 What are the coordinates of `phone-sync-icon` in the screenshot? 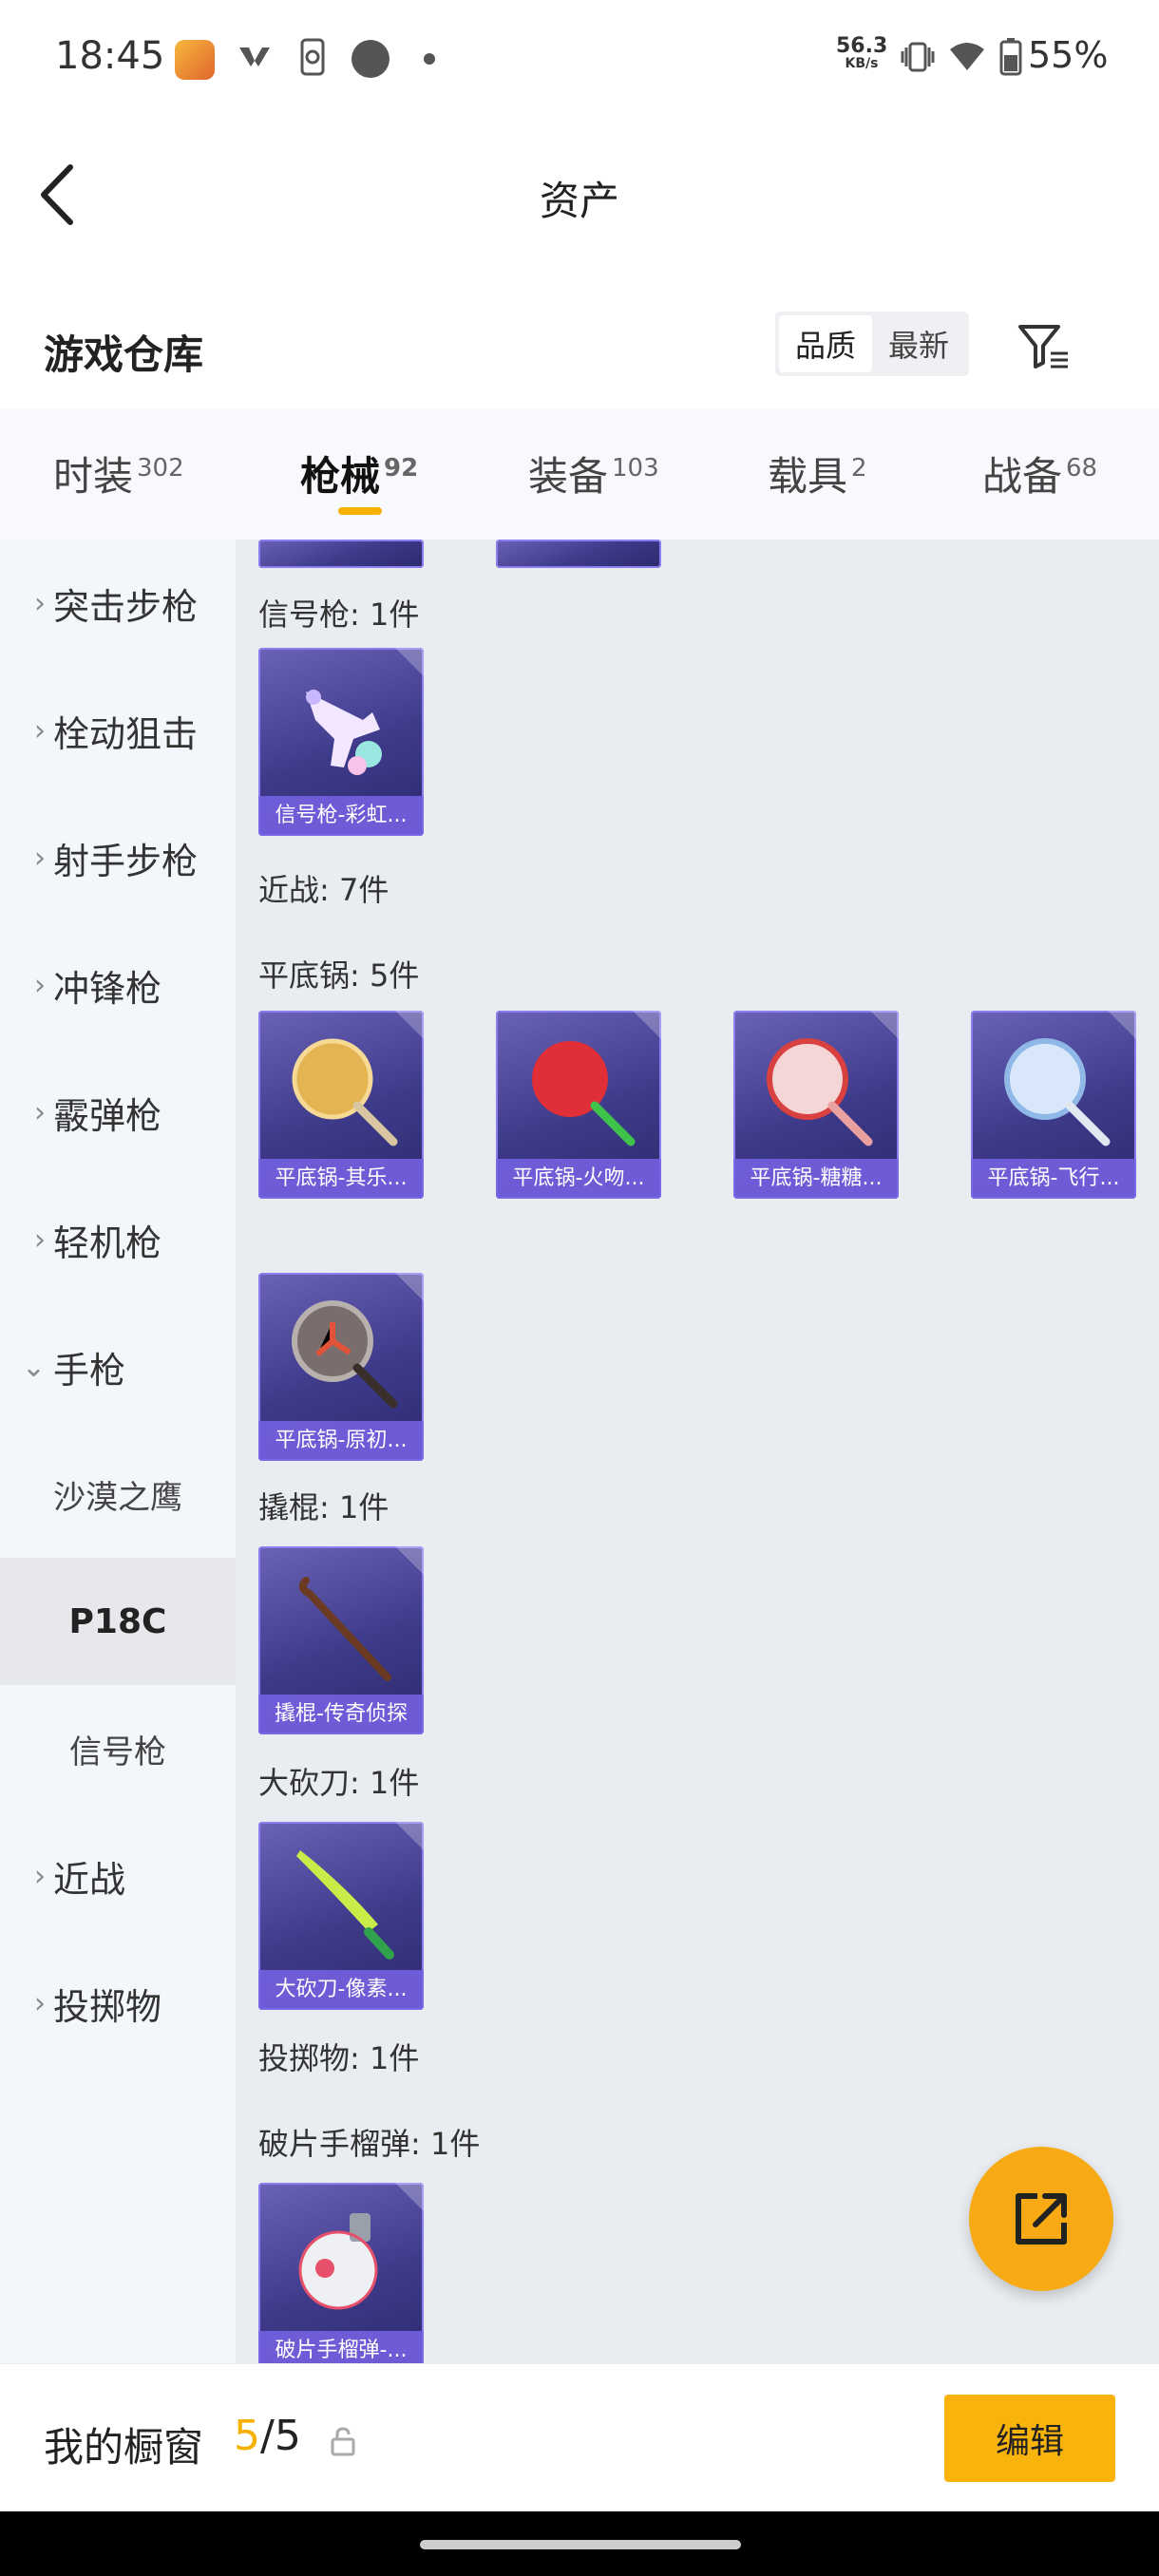 It's located at (312, 57).